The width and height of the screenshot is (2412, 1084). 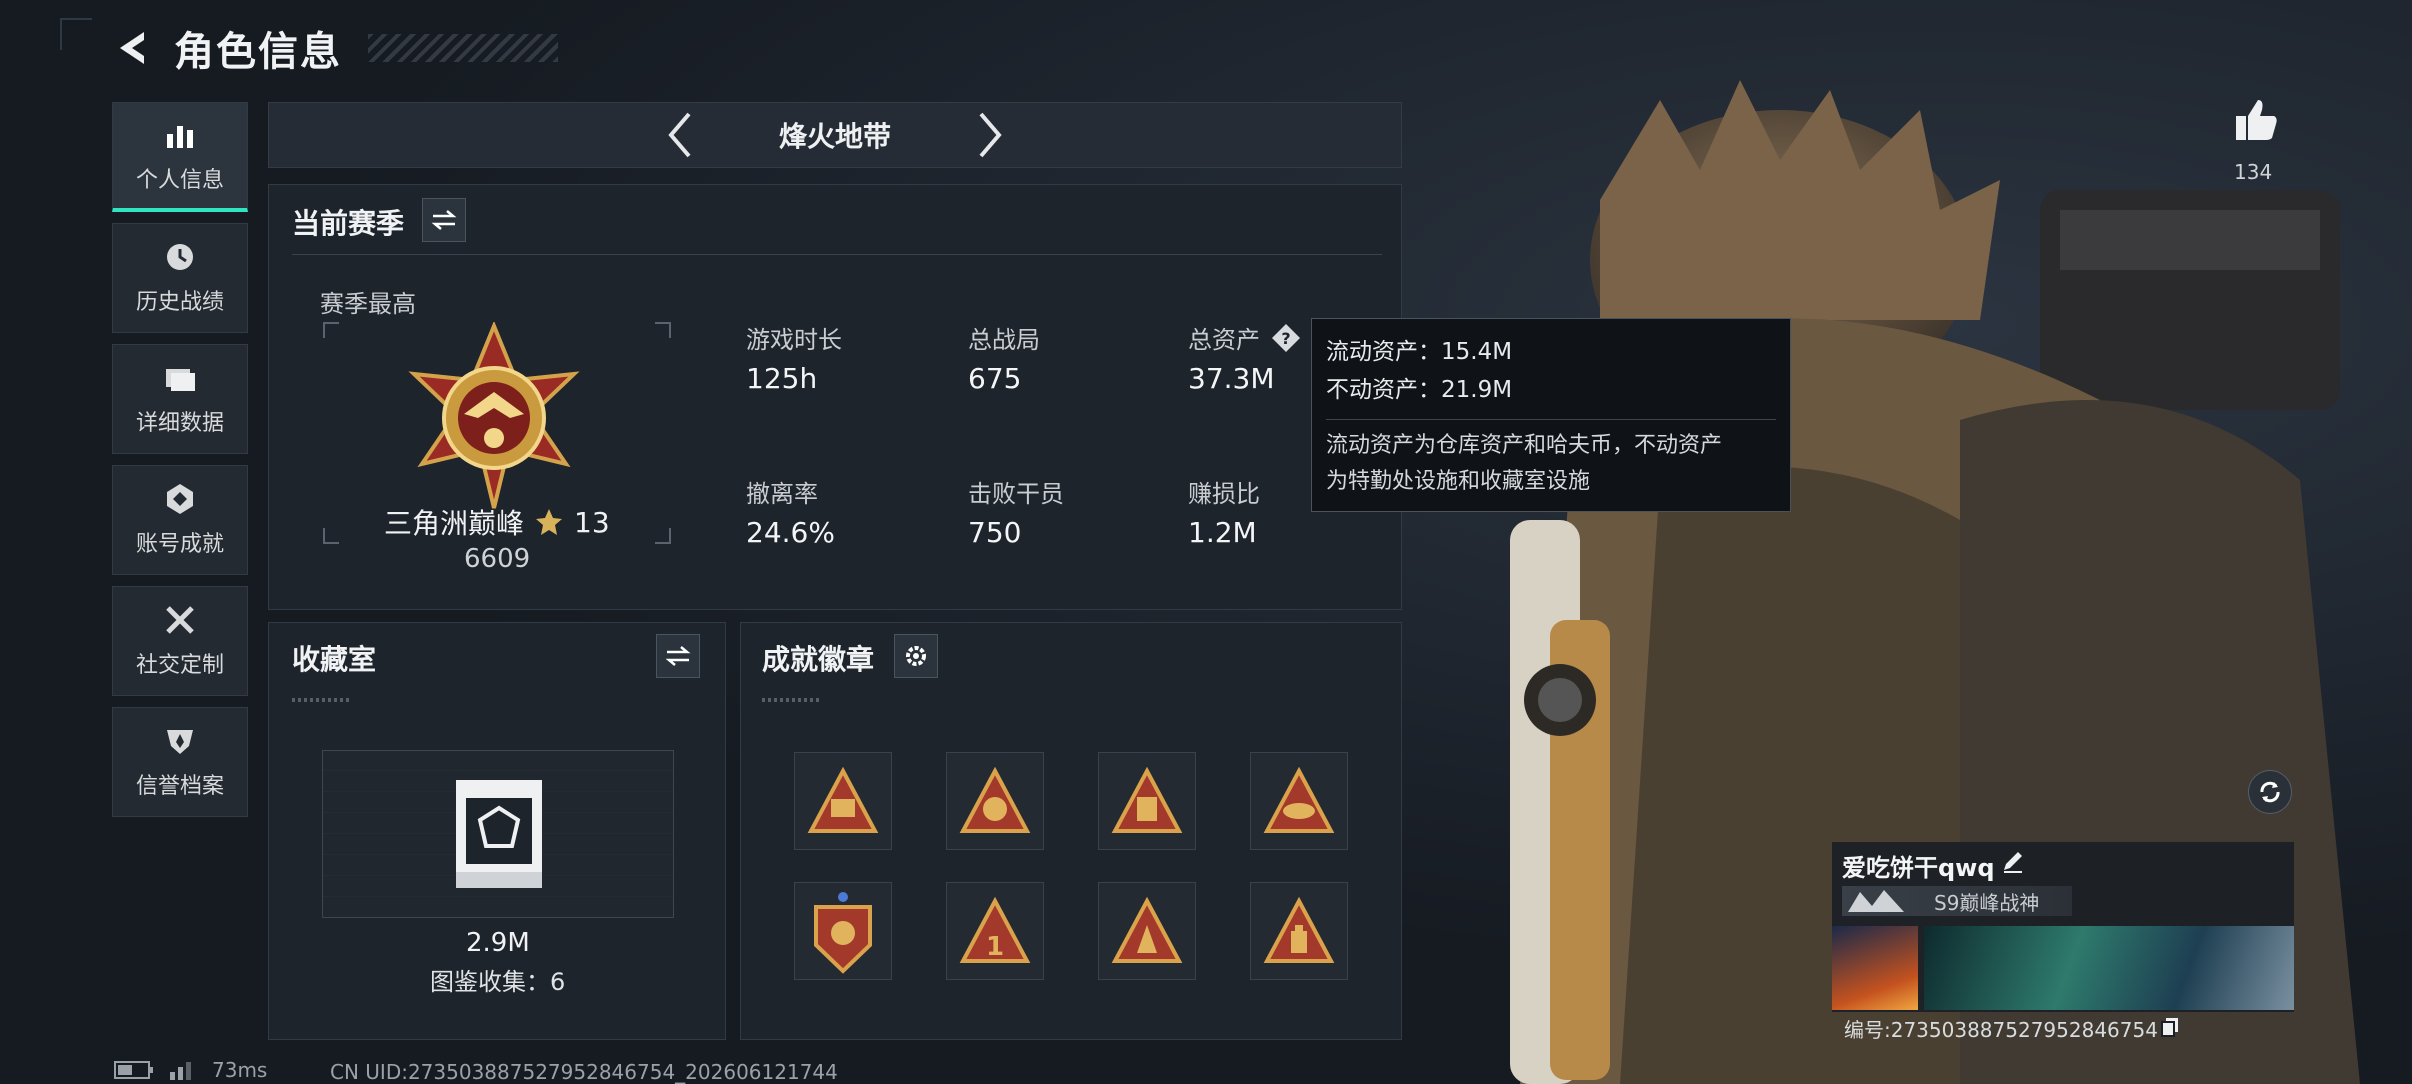 I want to click on chevron-right-icon, so click(x=990, y=135).